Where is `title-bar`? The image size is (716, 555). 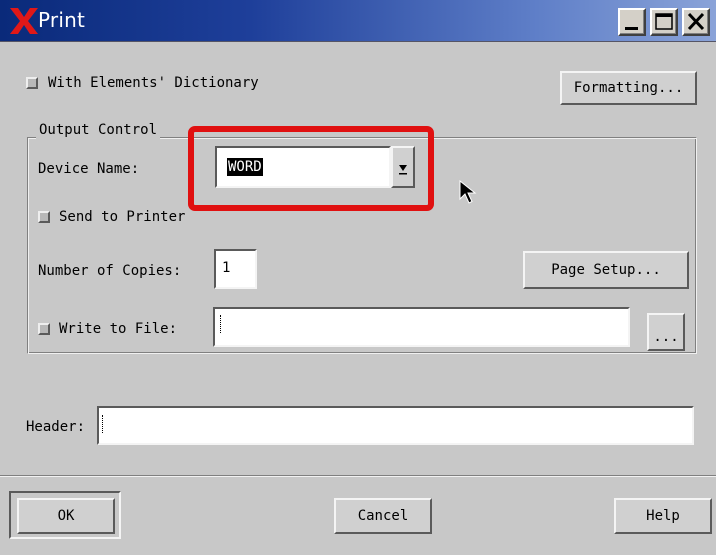
title-bar is located at coordinates (358, 21).